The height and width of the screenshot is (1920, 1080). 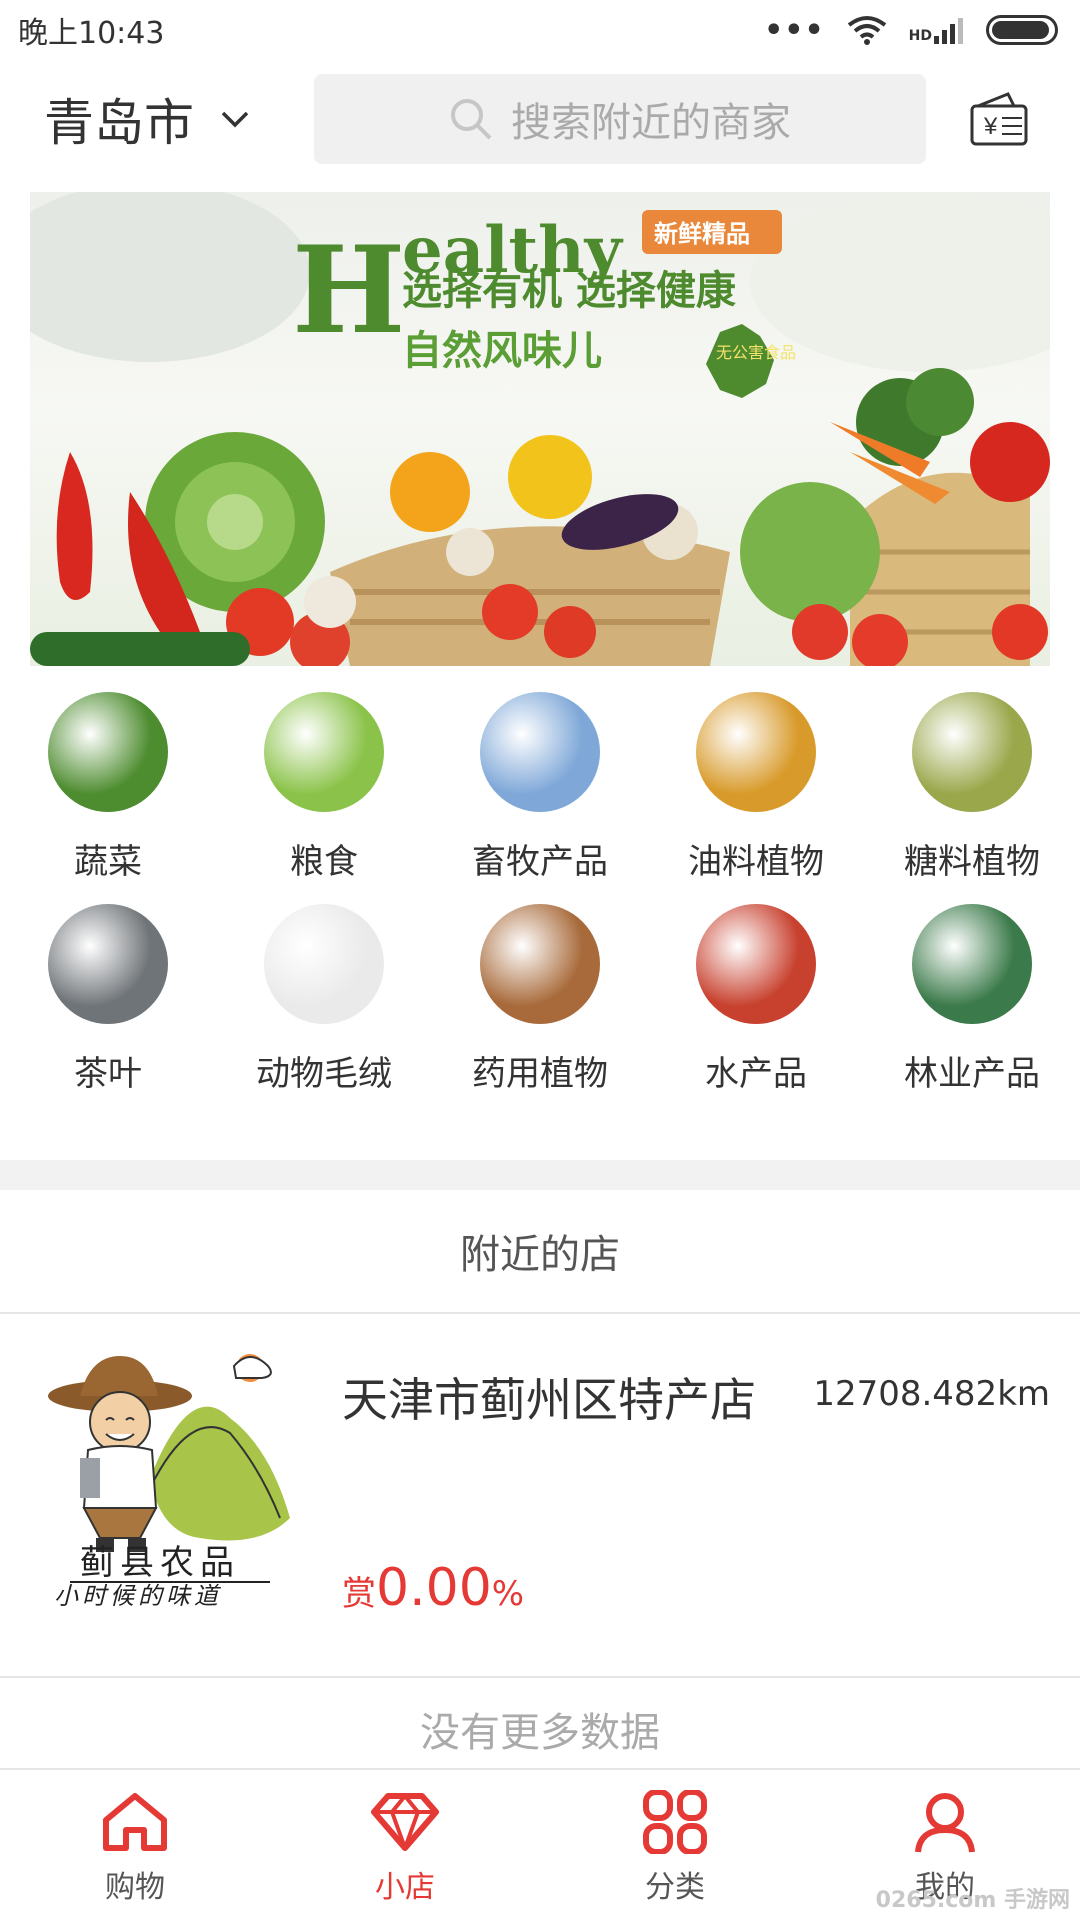 I want to click on category-label: 药用植物, so click(x=540, y=1074).